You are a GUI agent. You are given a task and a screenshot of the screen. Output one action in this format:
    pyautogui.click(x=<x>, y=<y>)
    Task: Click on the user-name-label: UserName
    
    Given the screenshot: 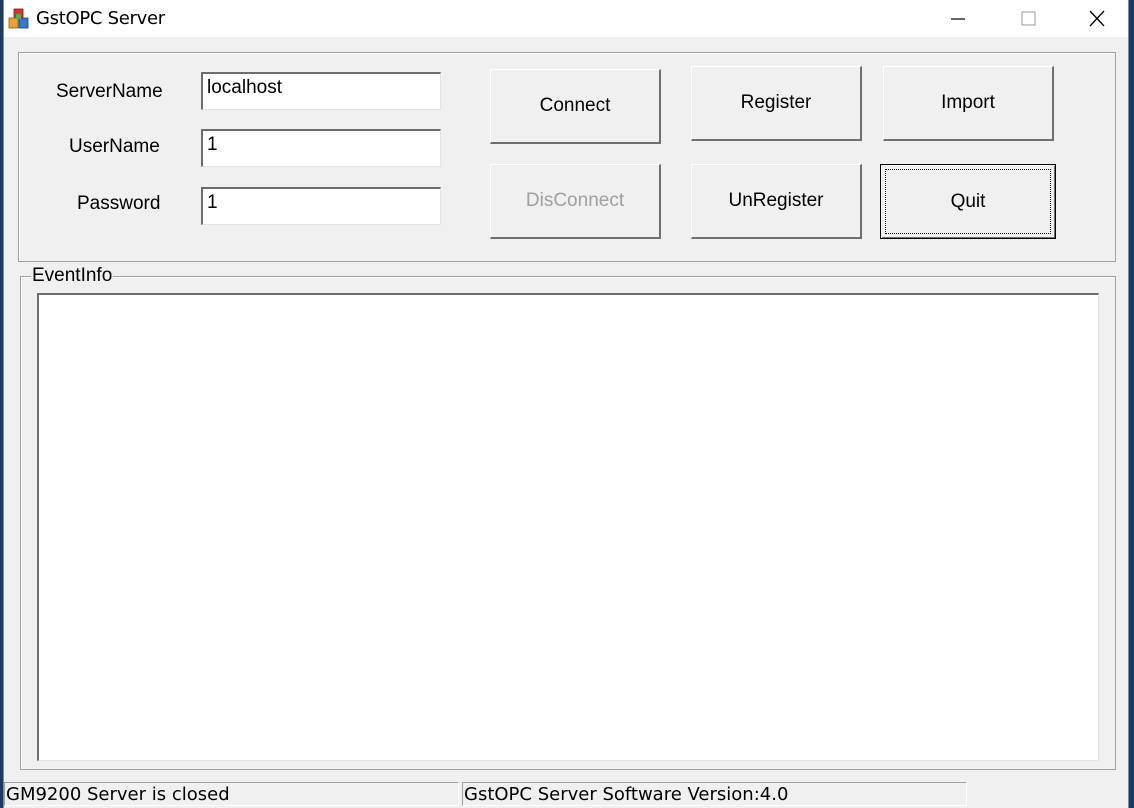 What is the action you would take?
    pyautogui.click(x=114, y=146)
    